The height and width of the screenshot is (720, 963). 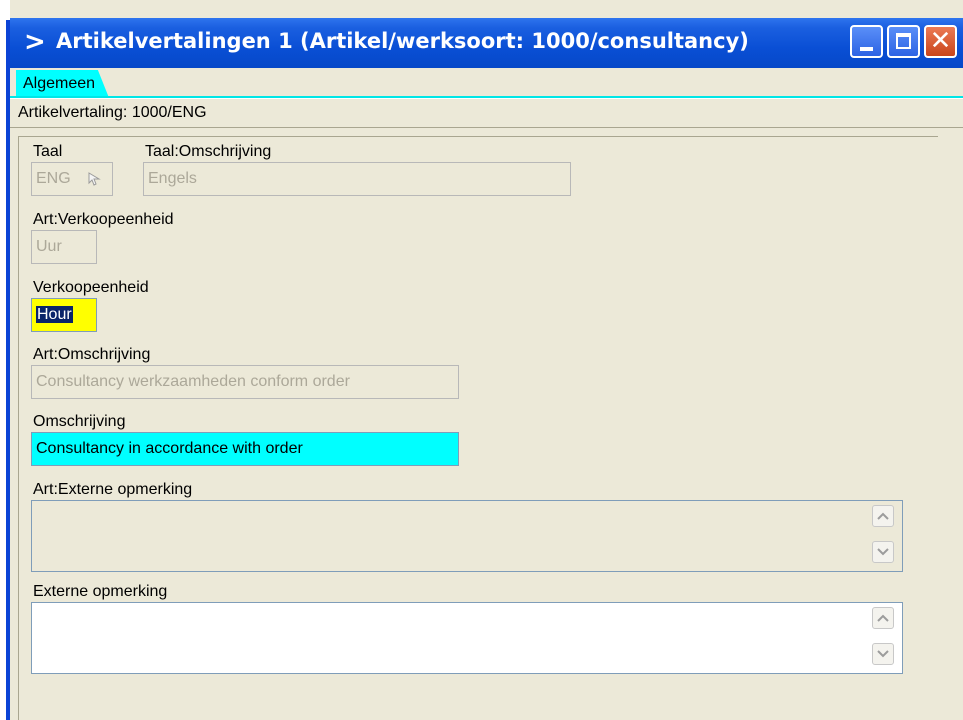 I want to click on verkoopeenheid-value: Hour, so click(x=54, y=314).